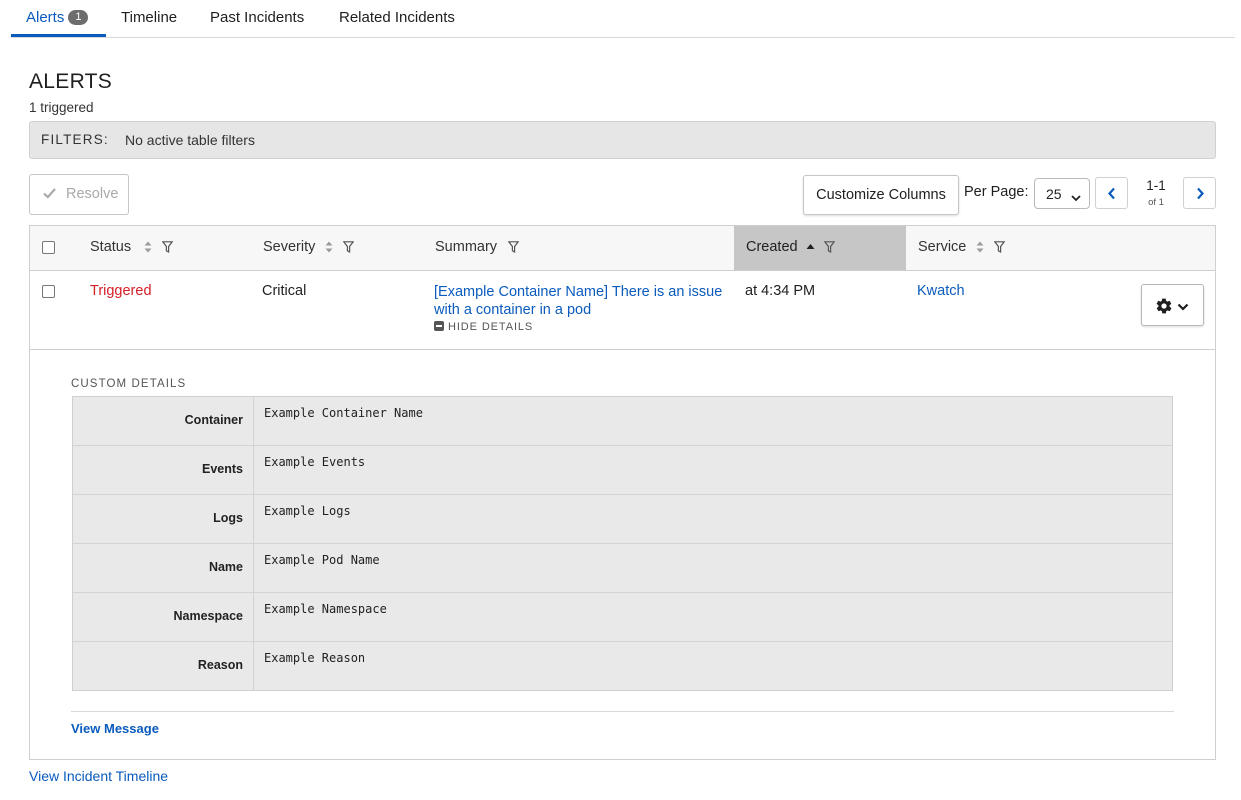 This screenshot has height=800, width=1241. Describe the element at coordinates (49, 195) in the screenshot. I see `check-icon` at that location.